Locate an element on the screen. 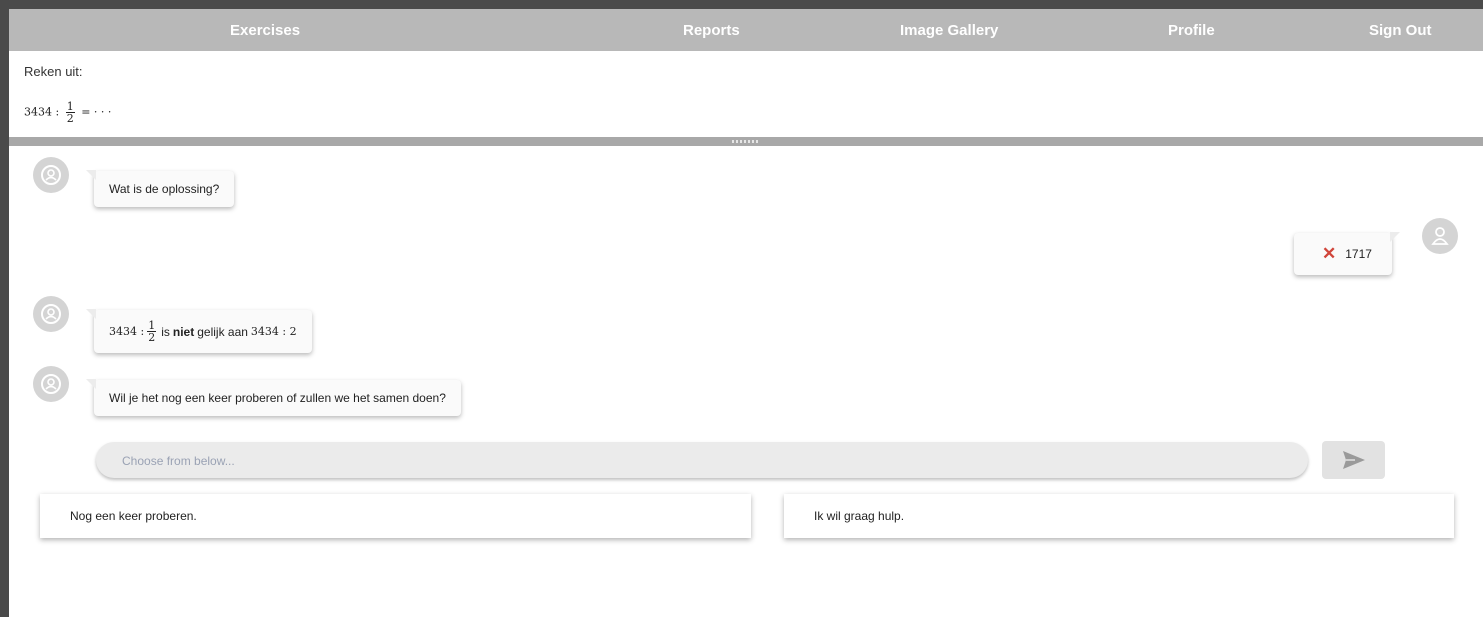 The height and width of the screenshot is (617, 1483). option-try-again: Nog een keer proberen. is located at coordinates (395, 516).